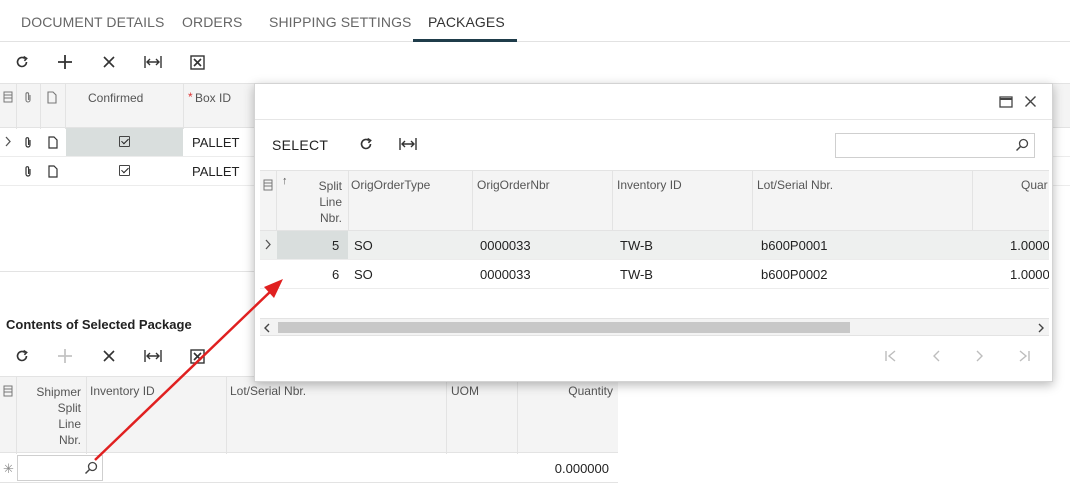 The image size is (1070, 486). Describe the element at coordinates (335, 274) in the screenshot. I see `split-line-cell: 6` at that location.